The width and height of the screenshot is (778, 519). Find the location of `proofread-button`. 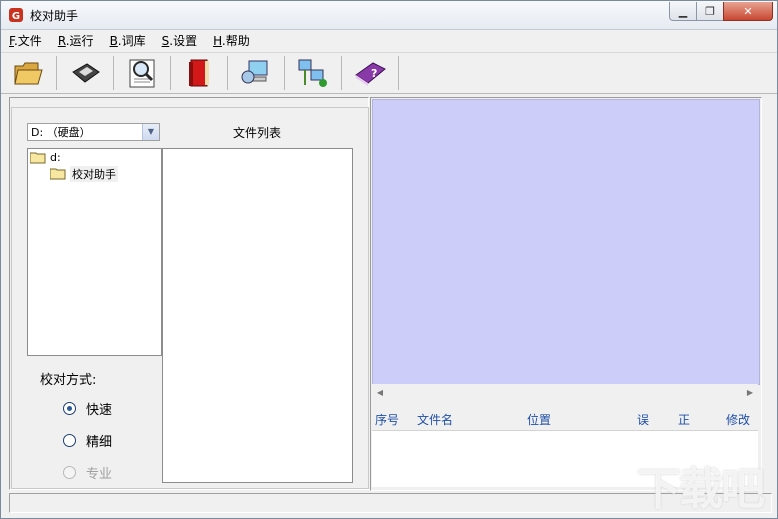

proofread-button is located at coordinates (142, 73).